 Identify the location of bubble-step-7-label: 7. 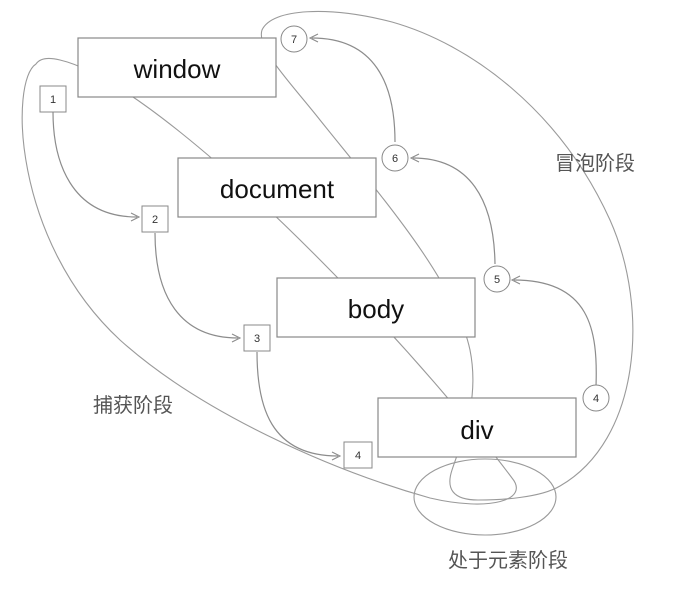
(294, 40).